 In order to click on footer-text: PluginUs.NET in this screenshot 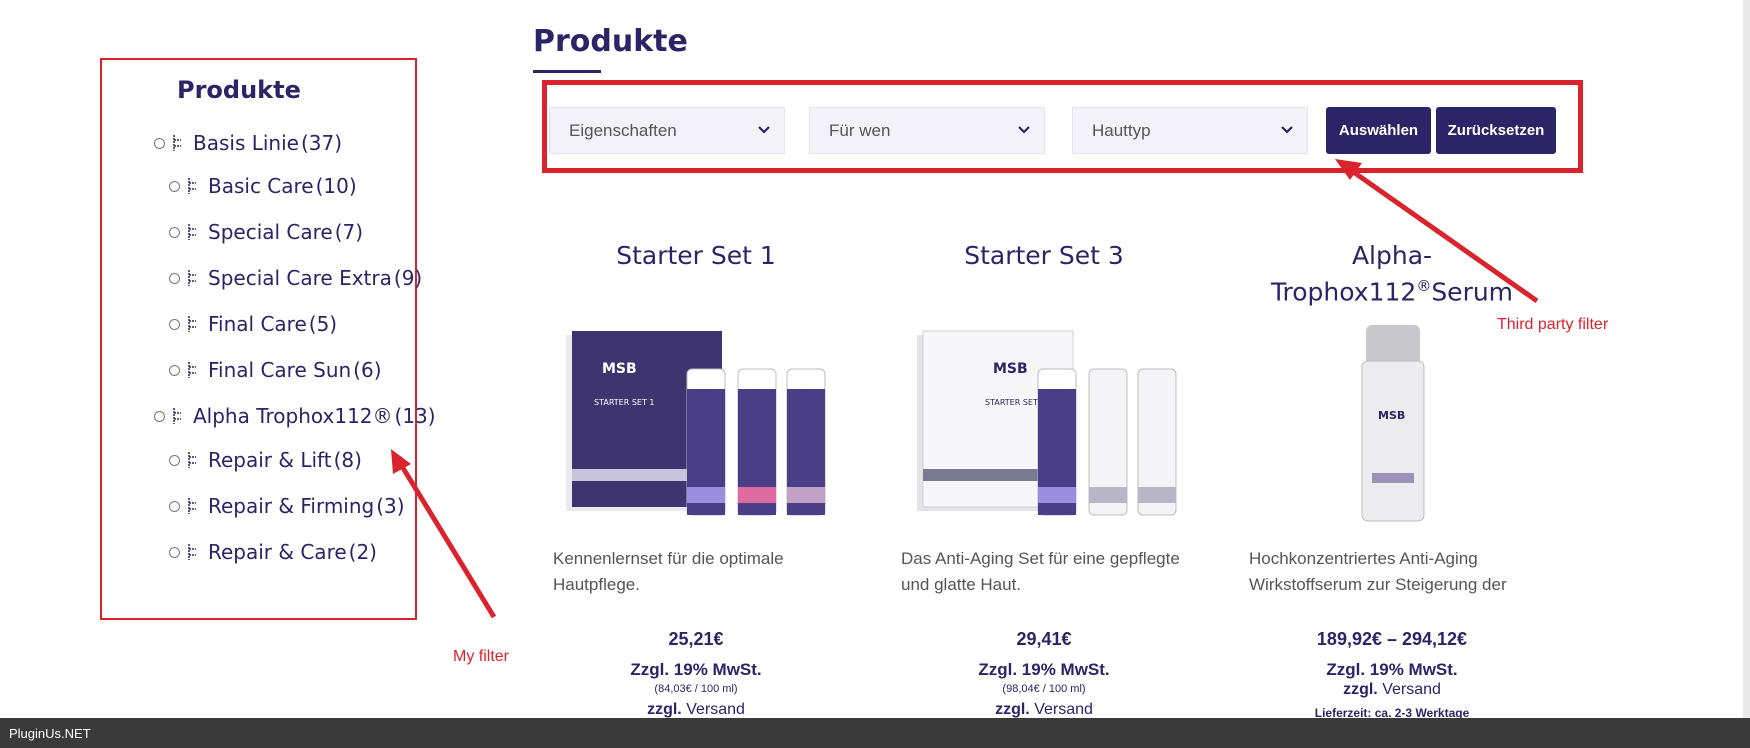, I will do `click(50, 733)`.